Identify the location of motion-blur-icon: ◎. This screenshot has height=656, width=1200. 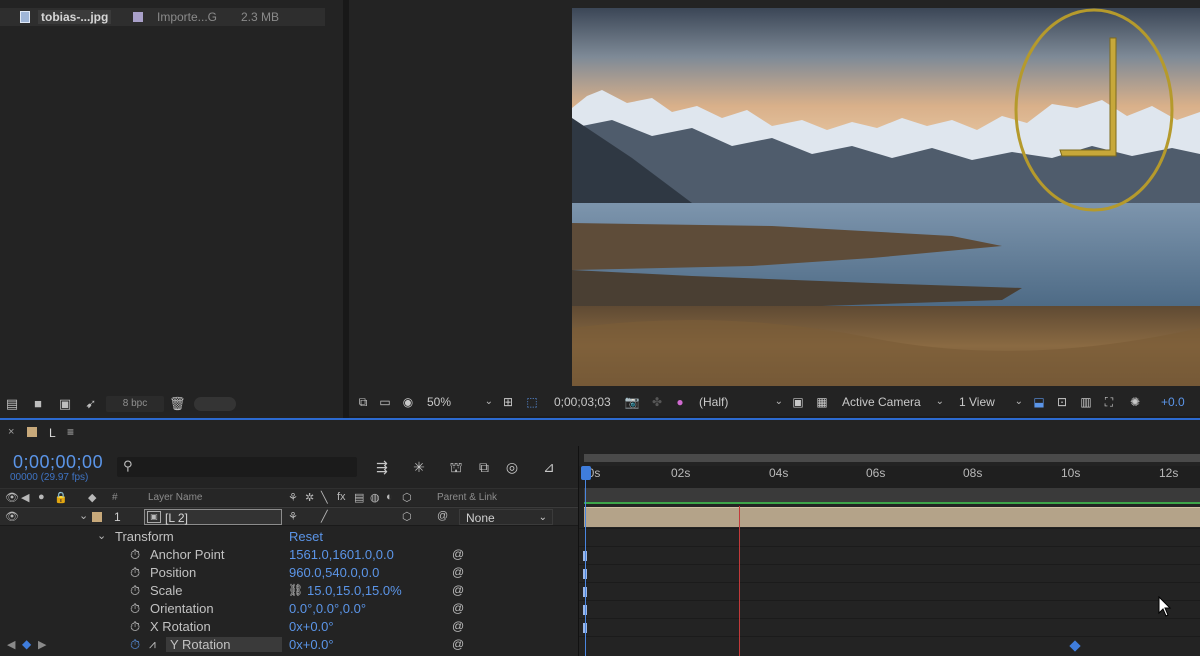
(512, 467).